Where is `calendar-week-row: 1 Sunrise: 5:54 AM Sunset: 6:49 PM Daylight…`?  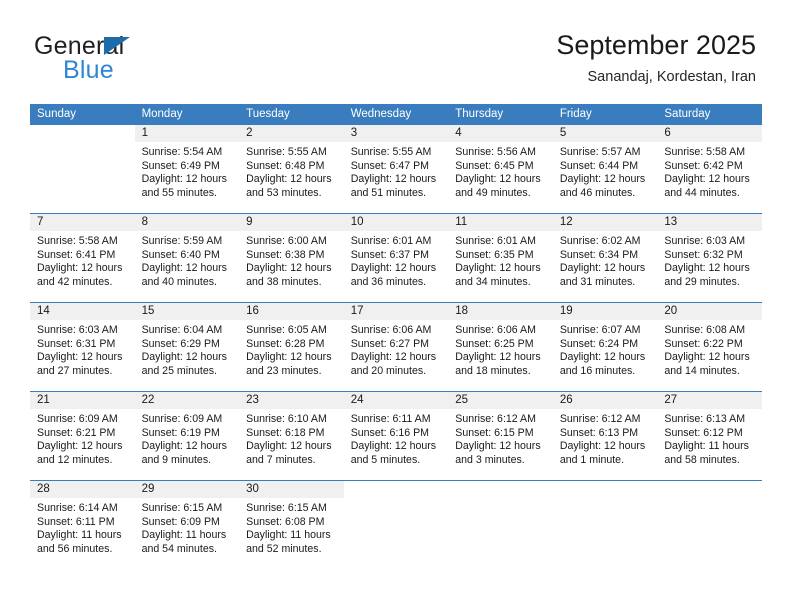
calendar-week-row: 1 Sunrise: 5:54 AM Sunset: 6:49 PM Daylight… is located at coordinates (396, 169).